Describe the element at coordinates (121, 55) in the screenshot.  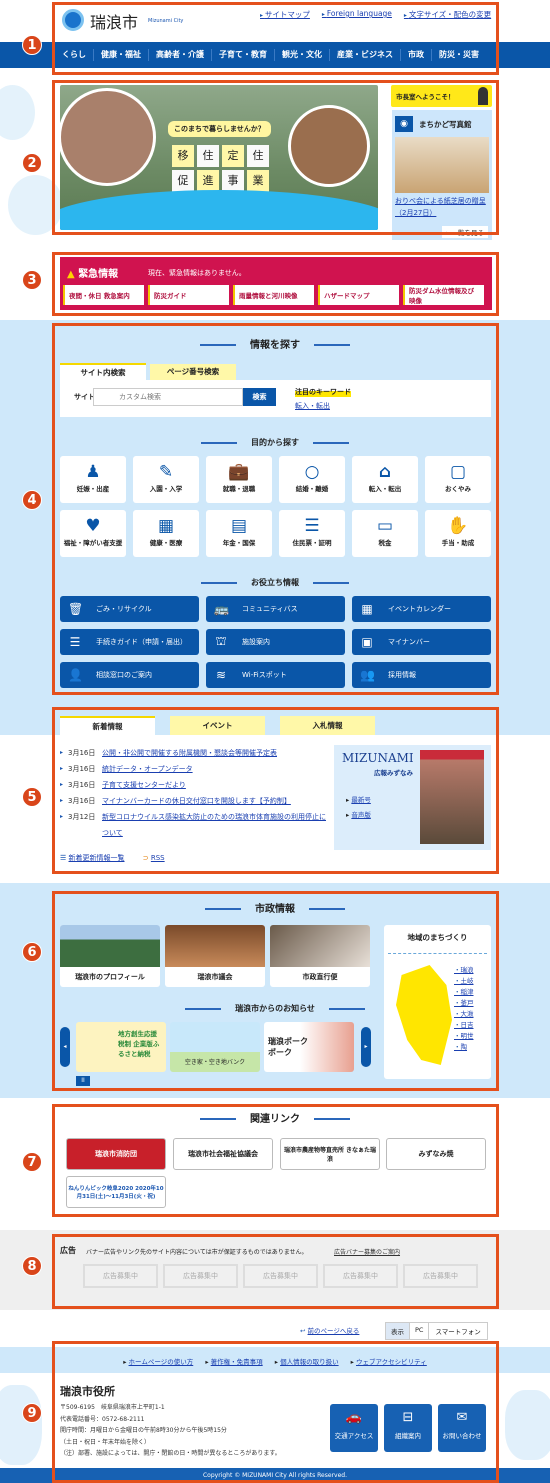
I see `nav-item-health: 健康・福祉` at that location.